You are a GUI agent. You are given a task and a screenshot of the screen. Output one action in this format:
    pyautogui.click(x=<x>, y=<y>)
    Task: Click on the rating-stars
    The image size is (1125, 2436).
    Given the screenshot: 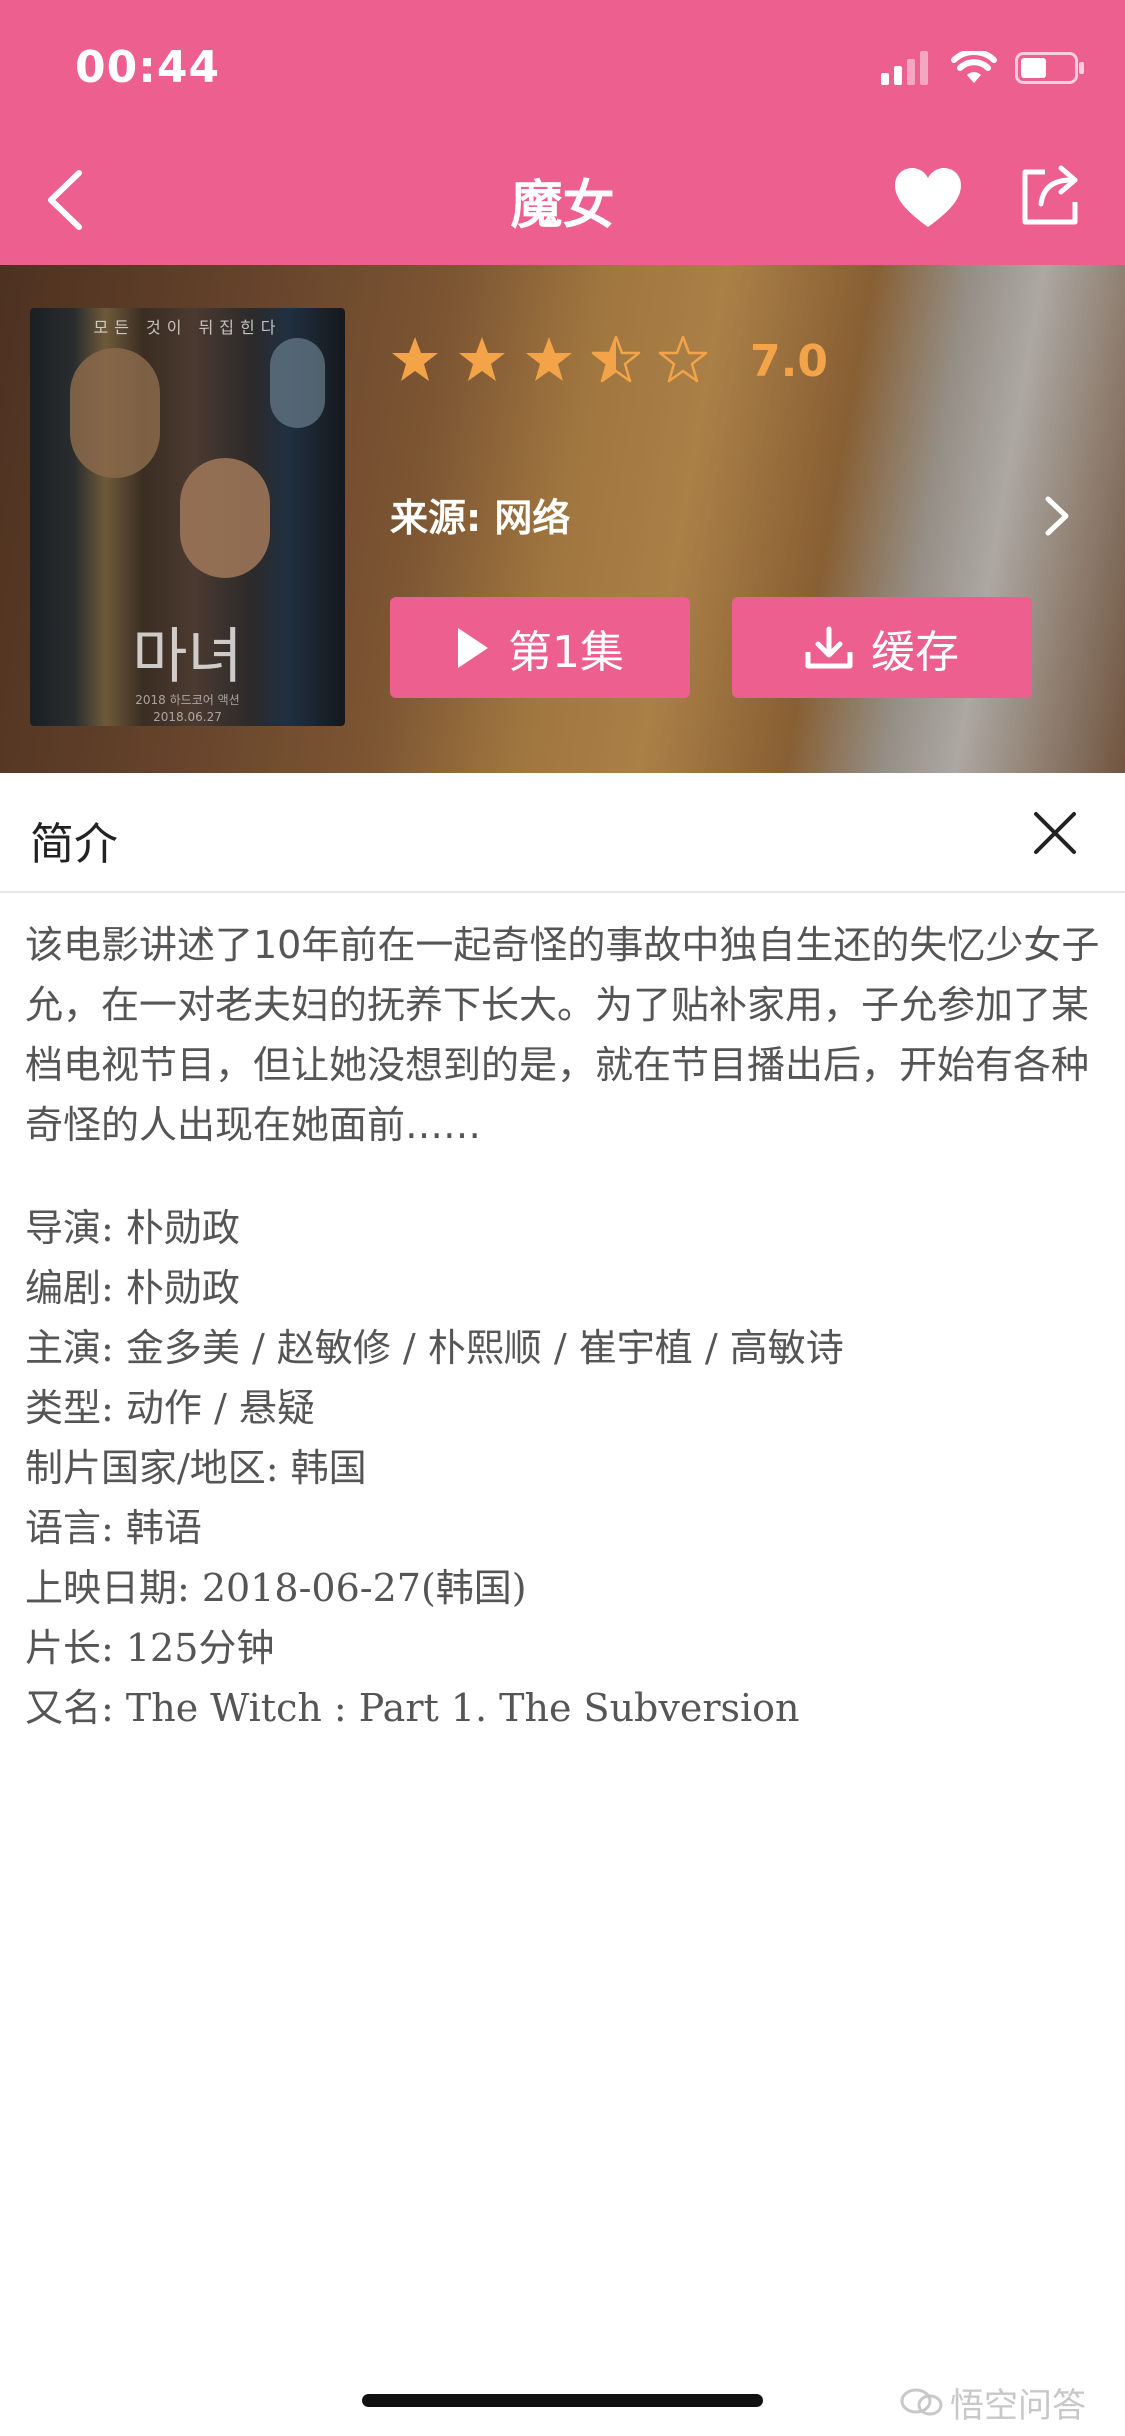 What is the action you would take?
    pyautogui.click(x=549, y=360)
    